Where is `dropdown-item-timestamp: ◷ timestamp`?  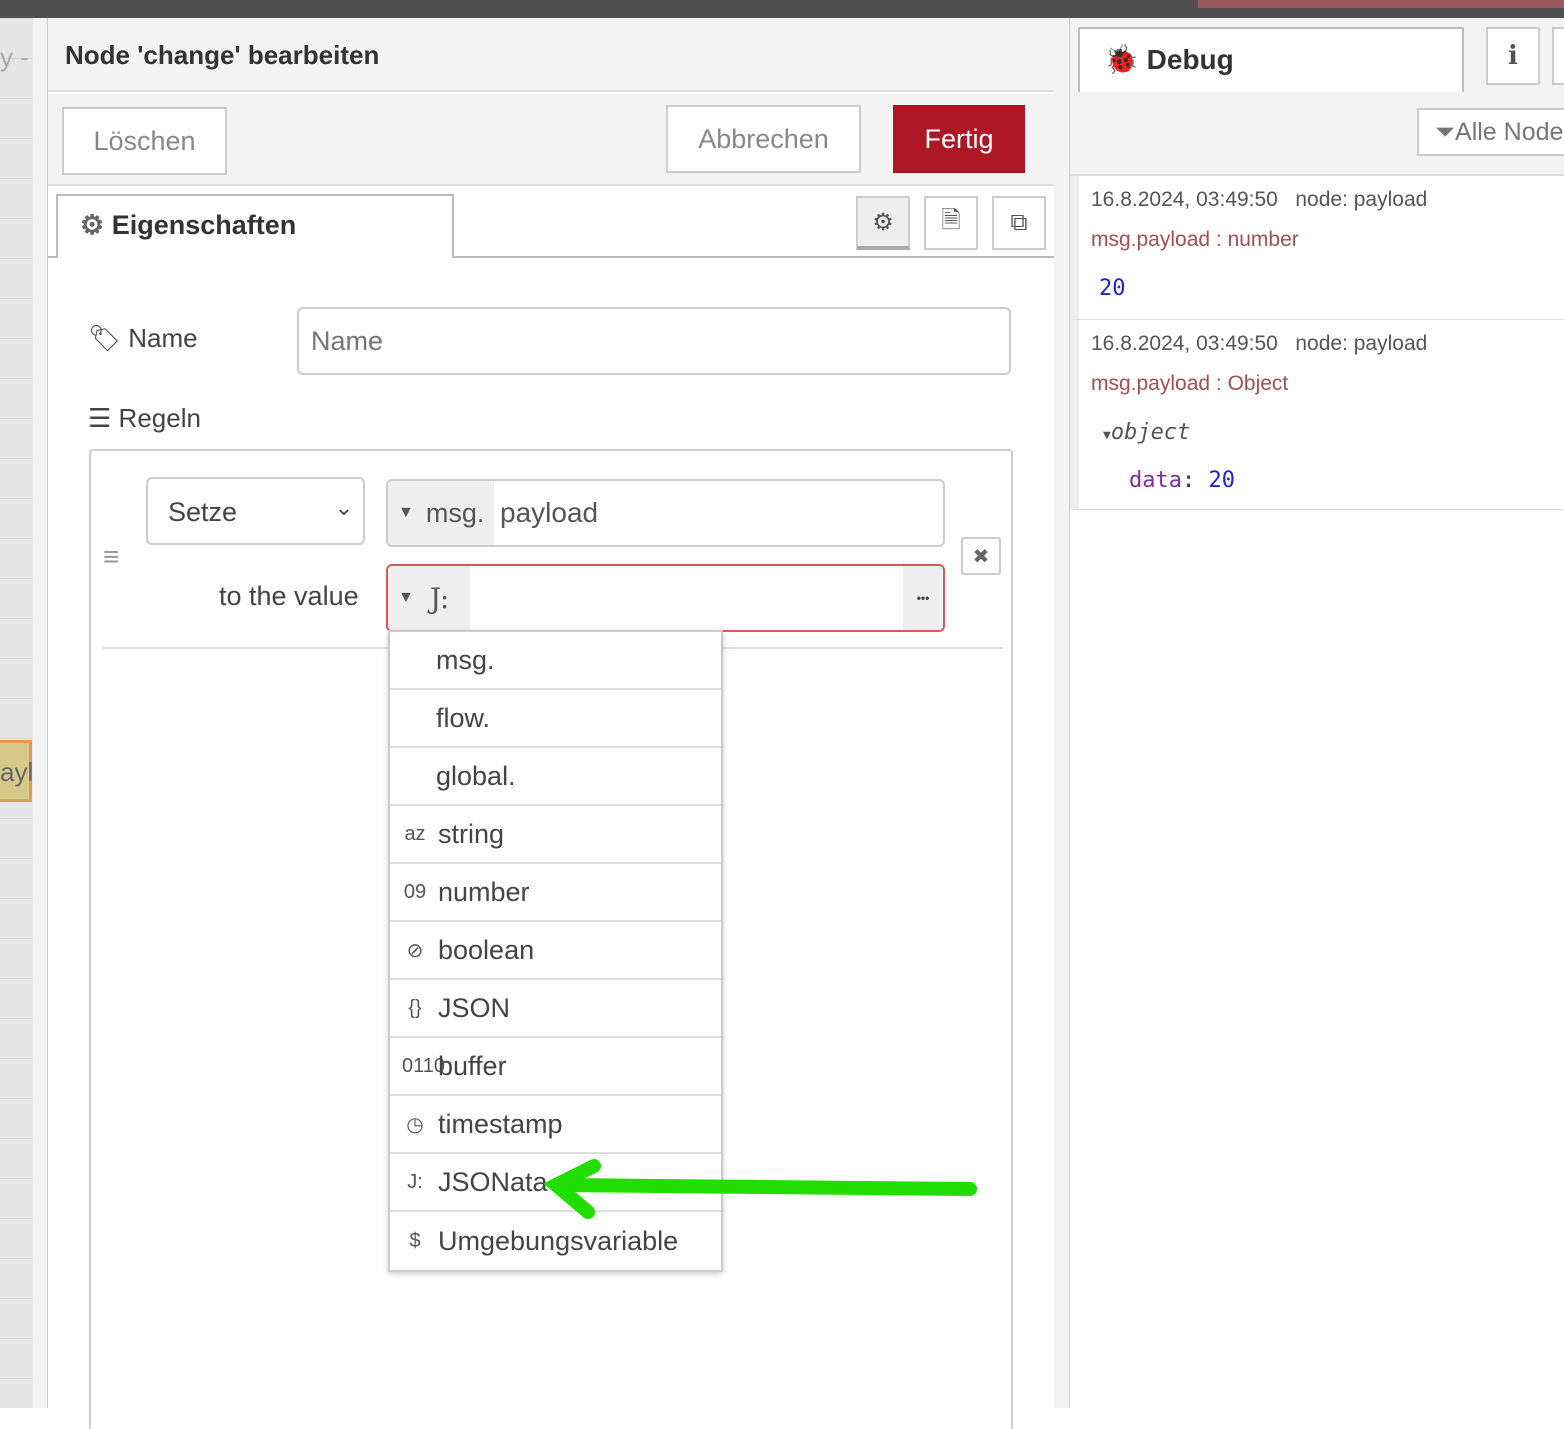 dropdown-item-timestamp: ◷ timestamp is located at coordinates (555, 1125).